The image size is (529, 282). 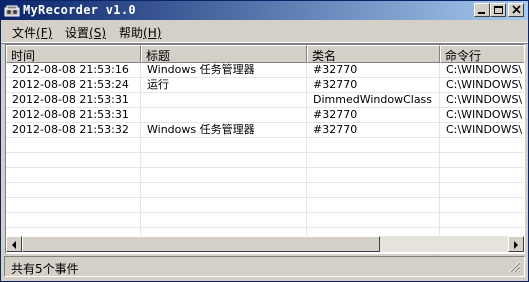 I want to click on arrow-right-icon, so click(x=516, y=245).